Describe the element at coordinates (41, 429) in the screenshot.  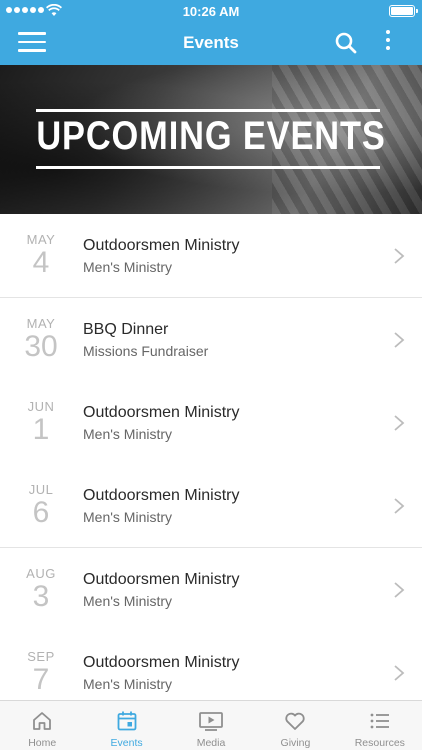
I see `event-day: 1` at that location.